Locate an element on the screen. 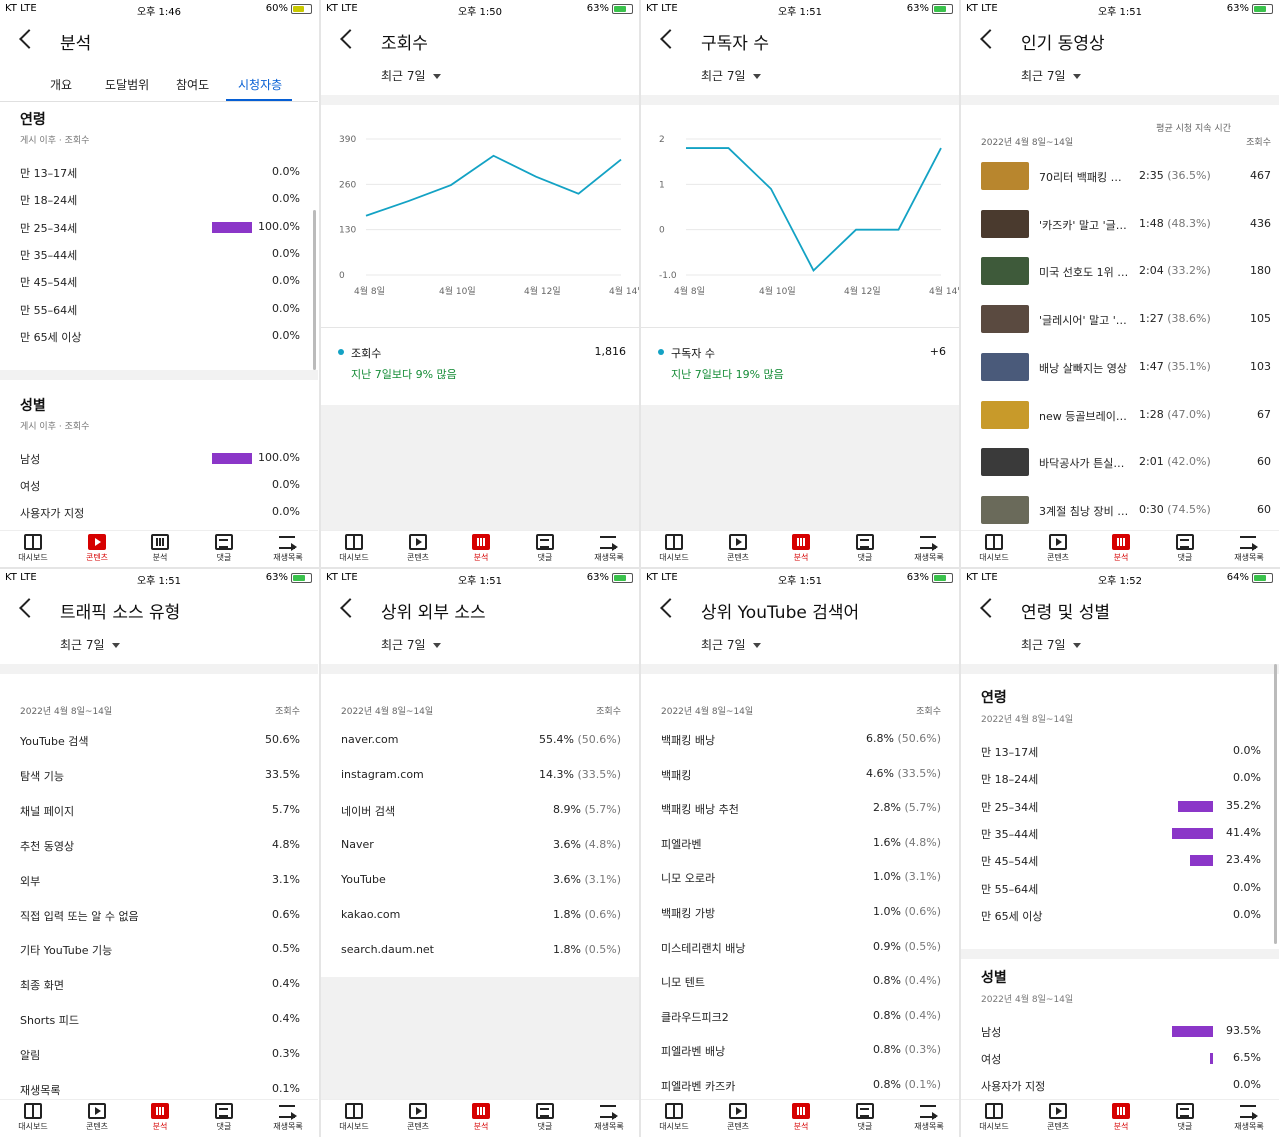  table-row: 추천 동영상 4.8% is located at coordinates (160, 846).